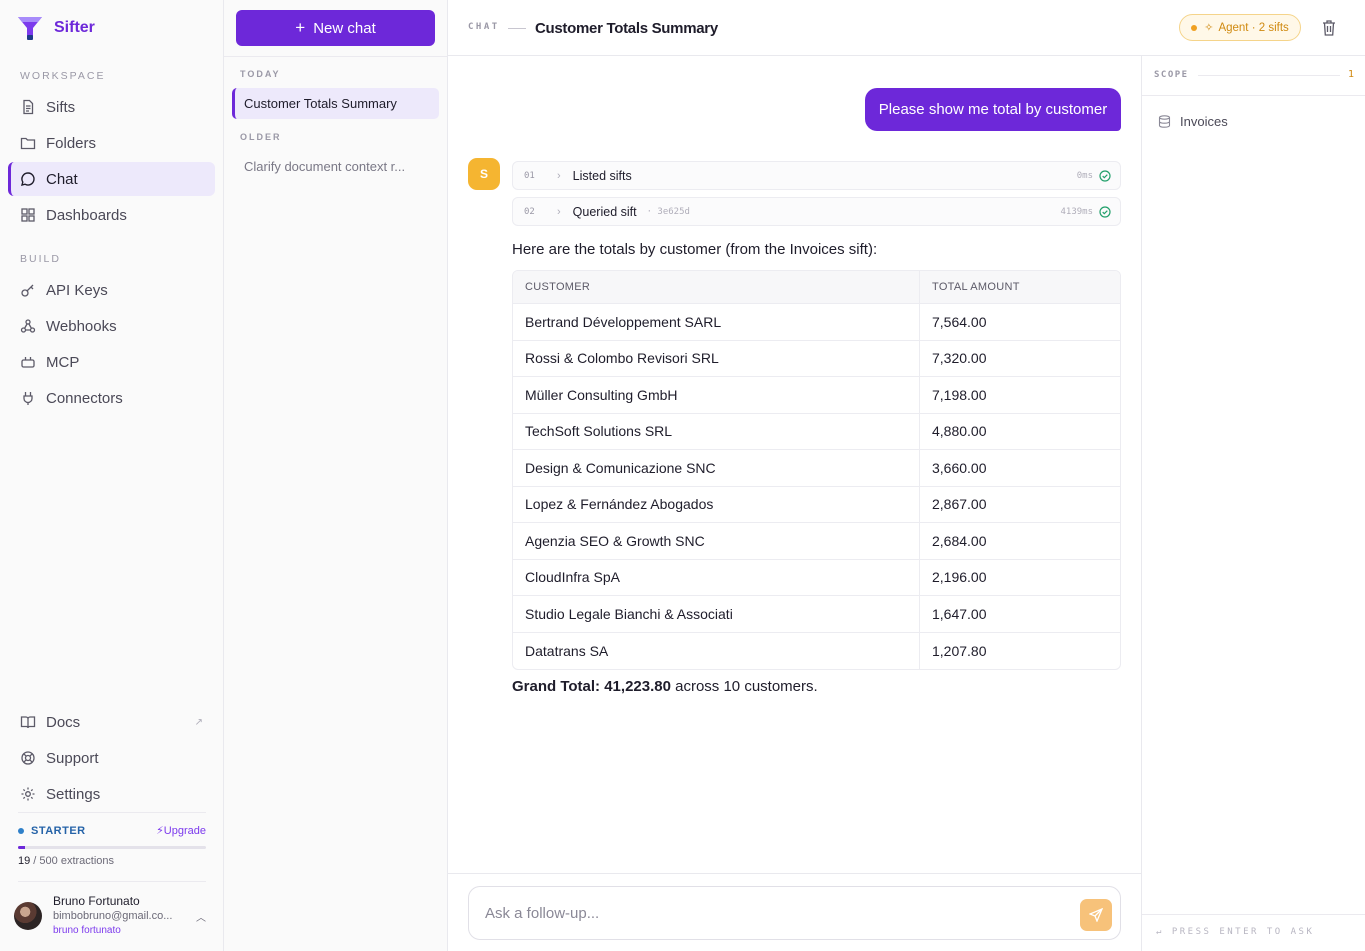 The height and width of the screenshot is (951, 1365). I want to click on sidebar-item-settings: Settings, so click(111, 794).